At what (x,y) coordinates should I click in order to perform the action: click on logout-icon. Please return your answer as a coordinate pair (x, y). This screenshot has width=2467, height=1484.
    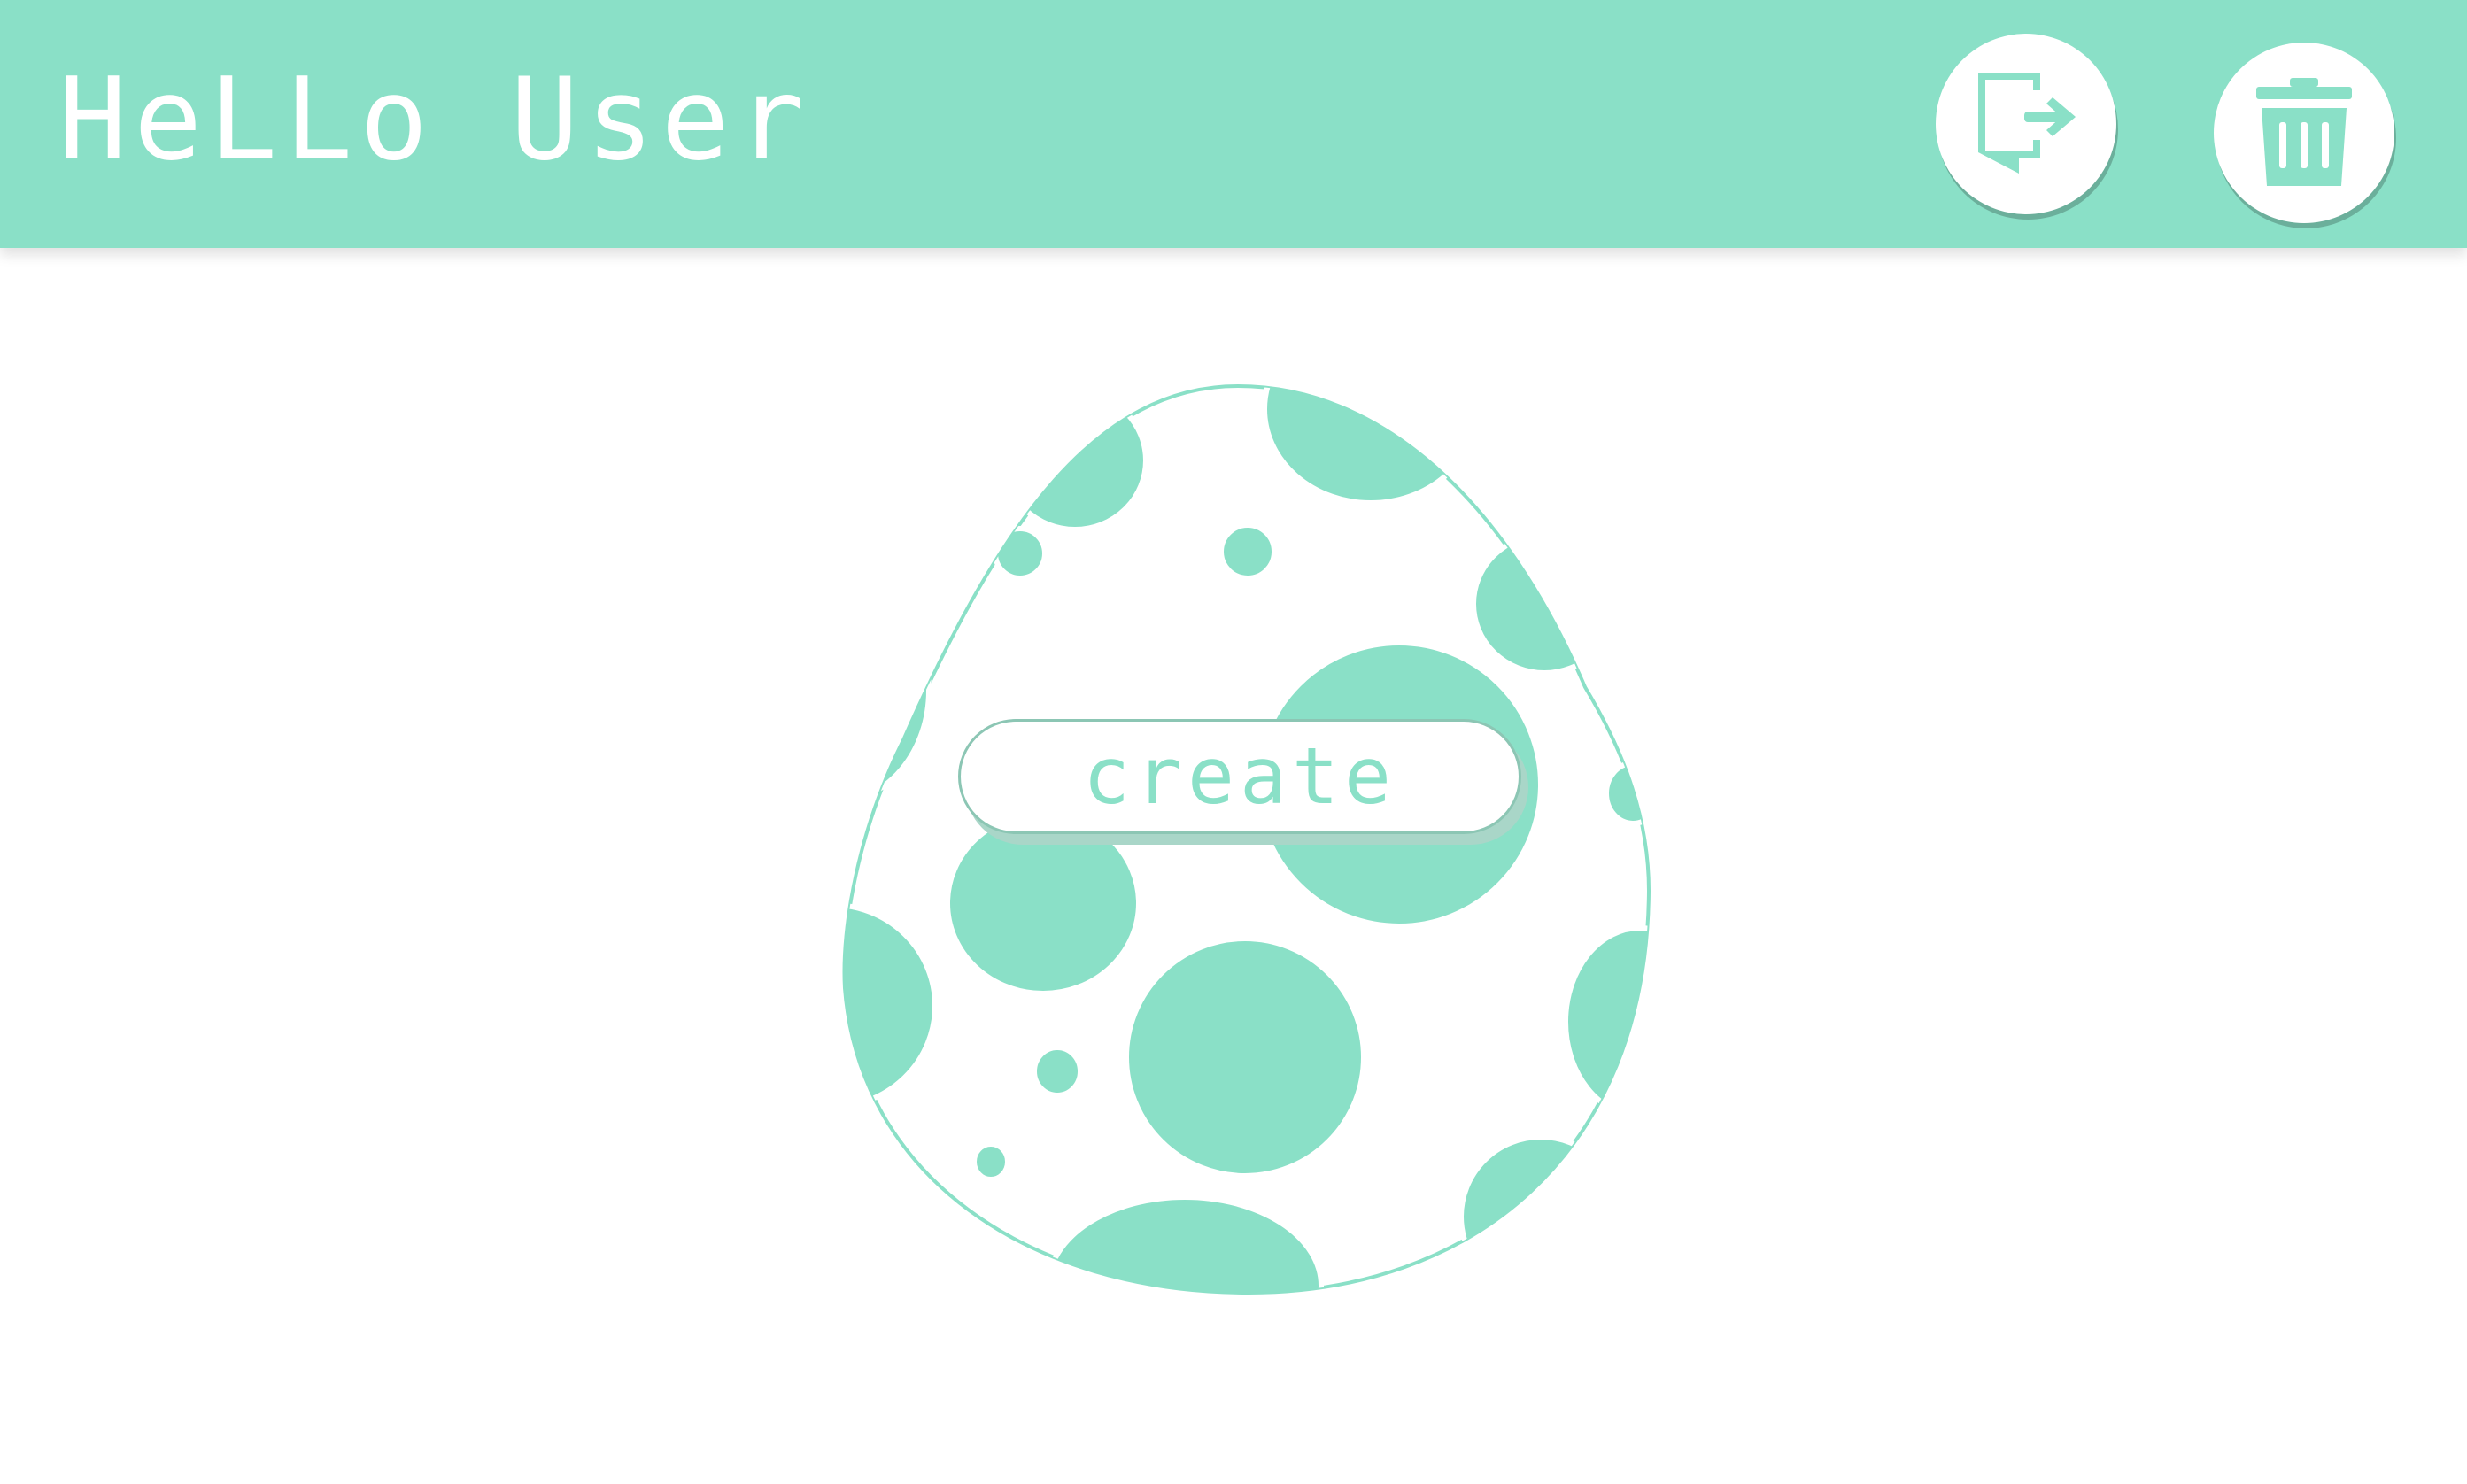
    Looking at the image, I should click on (2026, 124).